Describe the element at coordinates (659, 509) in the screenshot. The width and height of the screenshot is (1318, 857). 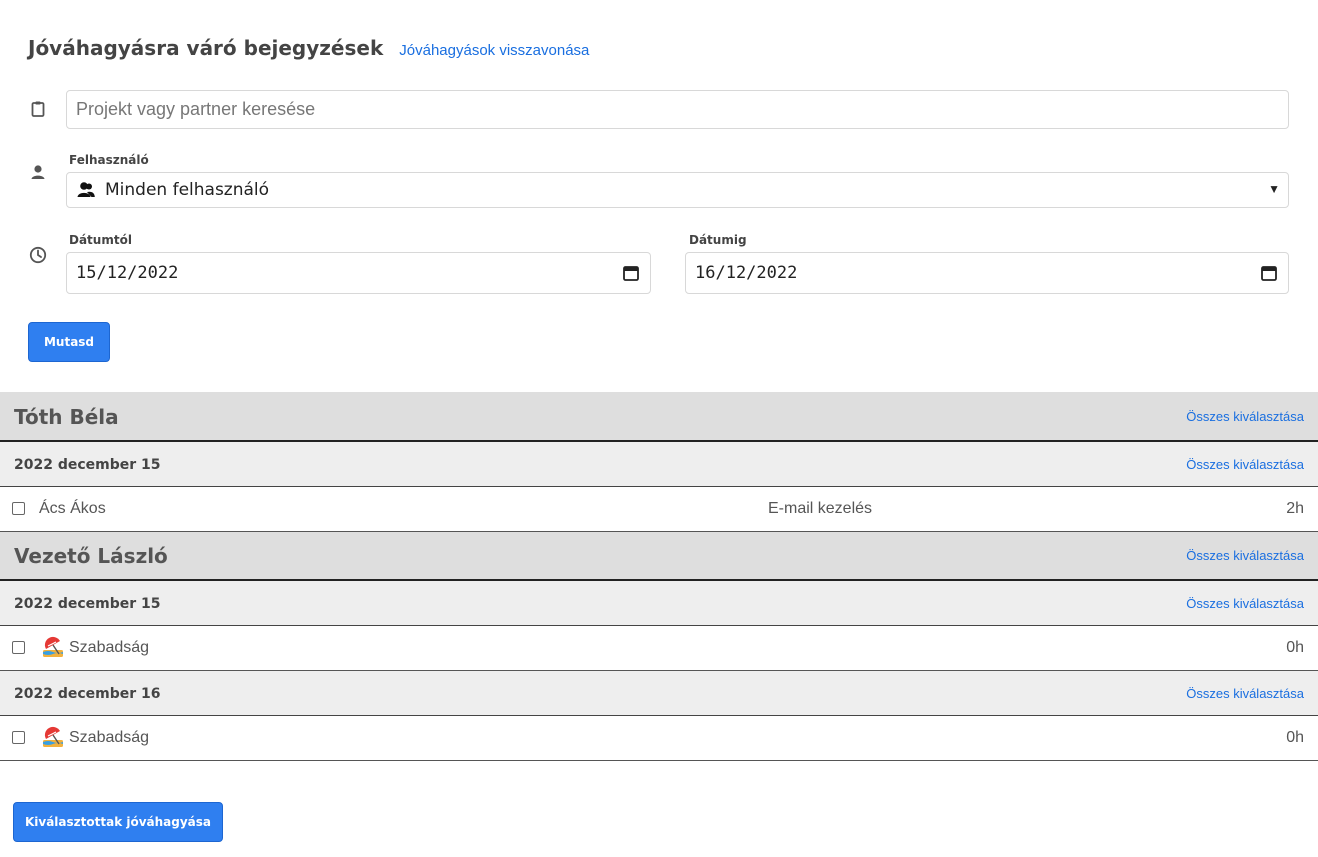
I see `entry-row: Ács Ákos E-mail kezelés 2h` at that location.